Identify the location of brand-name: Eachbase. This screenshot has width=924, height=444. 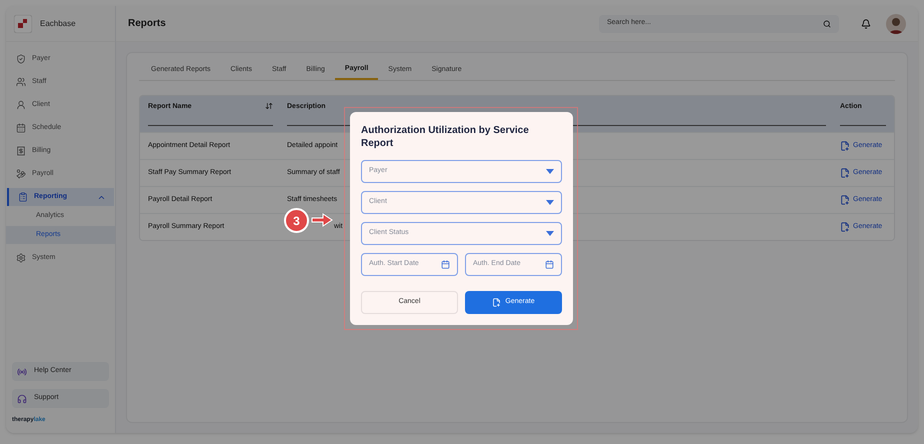
(58, 24).